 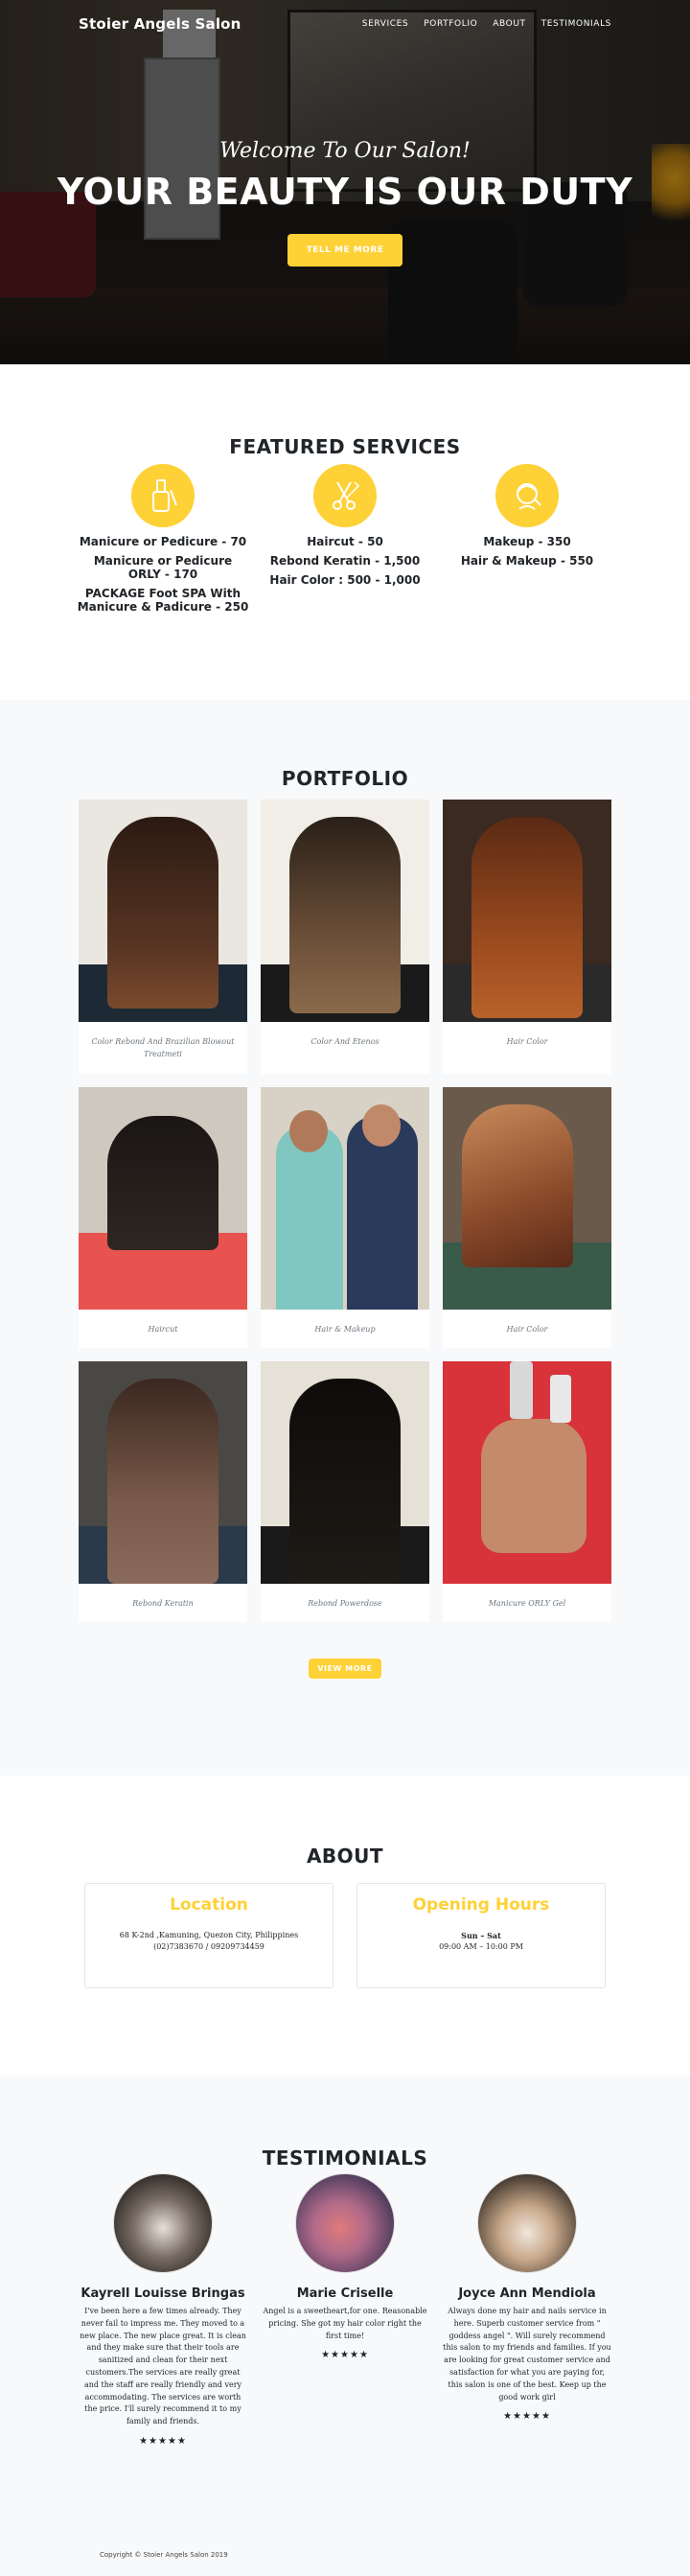 What do you see at coordinates (345, 1857) in the screenshot?
I see `section-title: ABOUT` at bounding box center [345, 1857].